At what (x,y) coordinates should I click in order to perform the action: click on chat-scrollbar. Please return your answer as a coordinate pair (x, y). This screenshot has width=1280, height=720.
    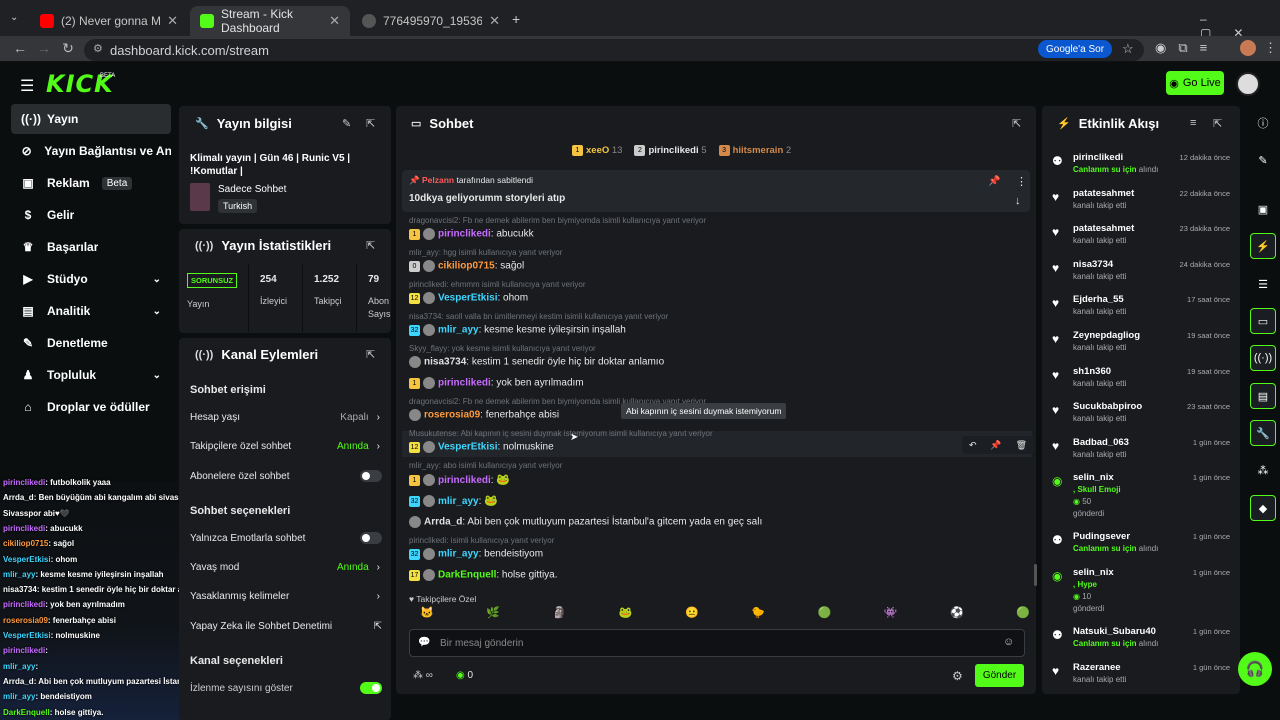
    Looking at the image, I should click on (1035, 575).